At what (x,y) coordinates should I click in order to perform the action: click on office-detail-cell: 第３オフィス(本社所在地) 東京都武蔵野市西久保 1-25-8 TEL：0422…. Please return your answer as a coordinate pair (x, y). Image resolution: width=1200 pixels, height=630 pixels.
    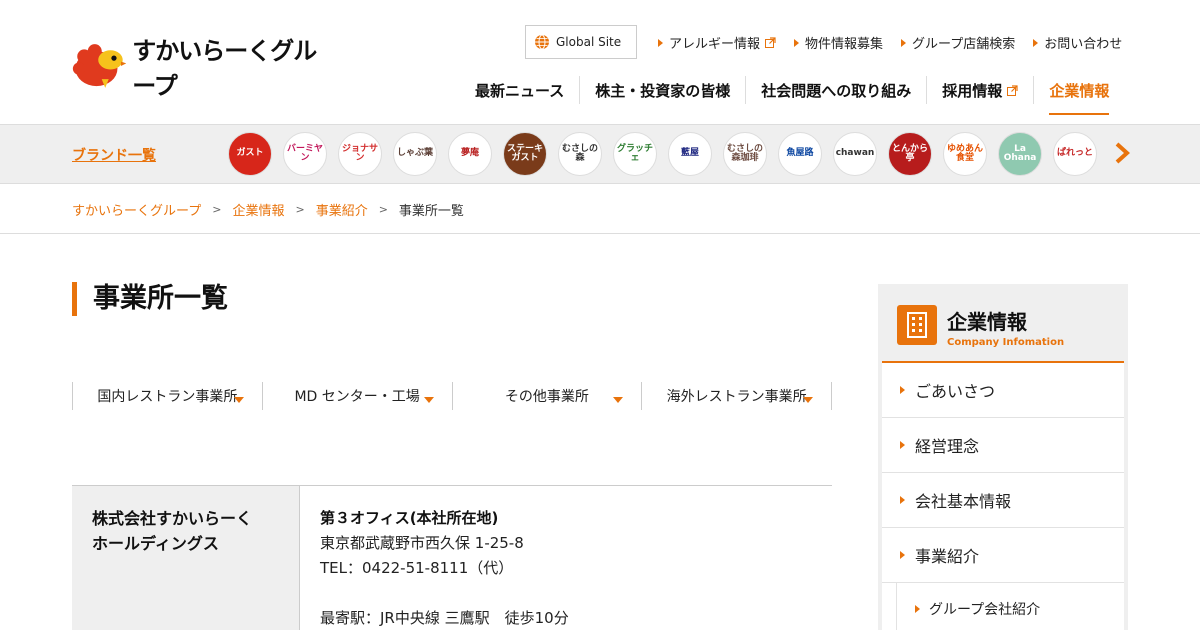
    Looking at the image, I should click on (566, 558).